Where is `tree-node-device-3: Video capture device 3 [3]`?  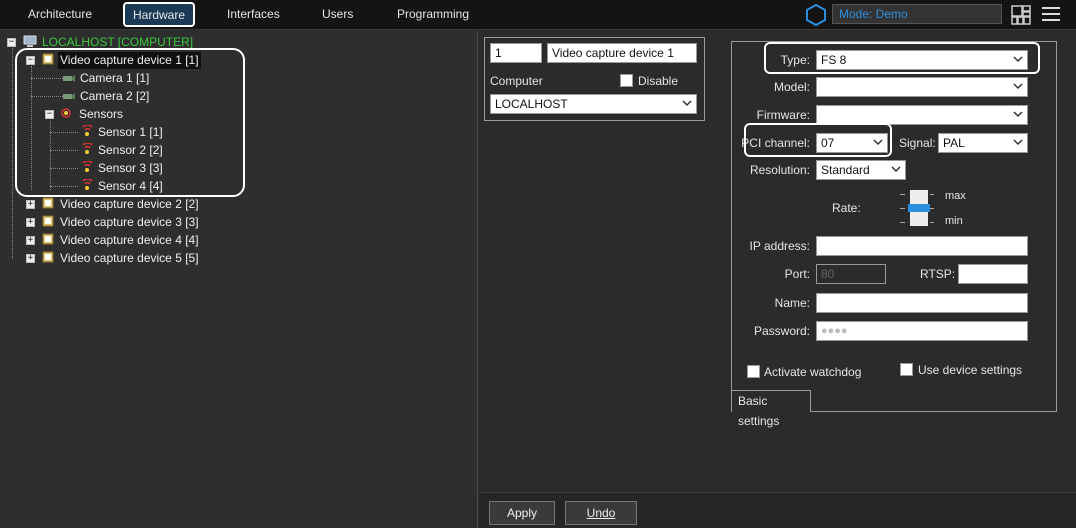
tree-node-device-3: Video capture device 3 [3] is located at coordinates (129, 222).